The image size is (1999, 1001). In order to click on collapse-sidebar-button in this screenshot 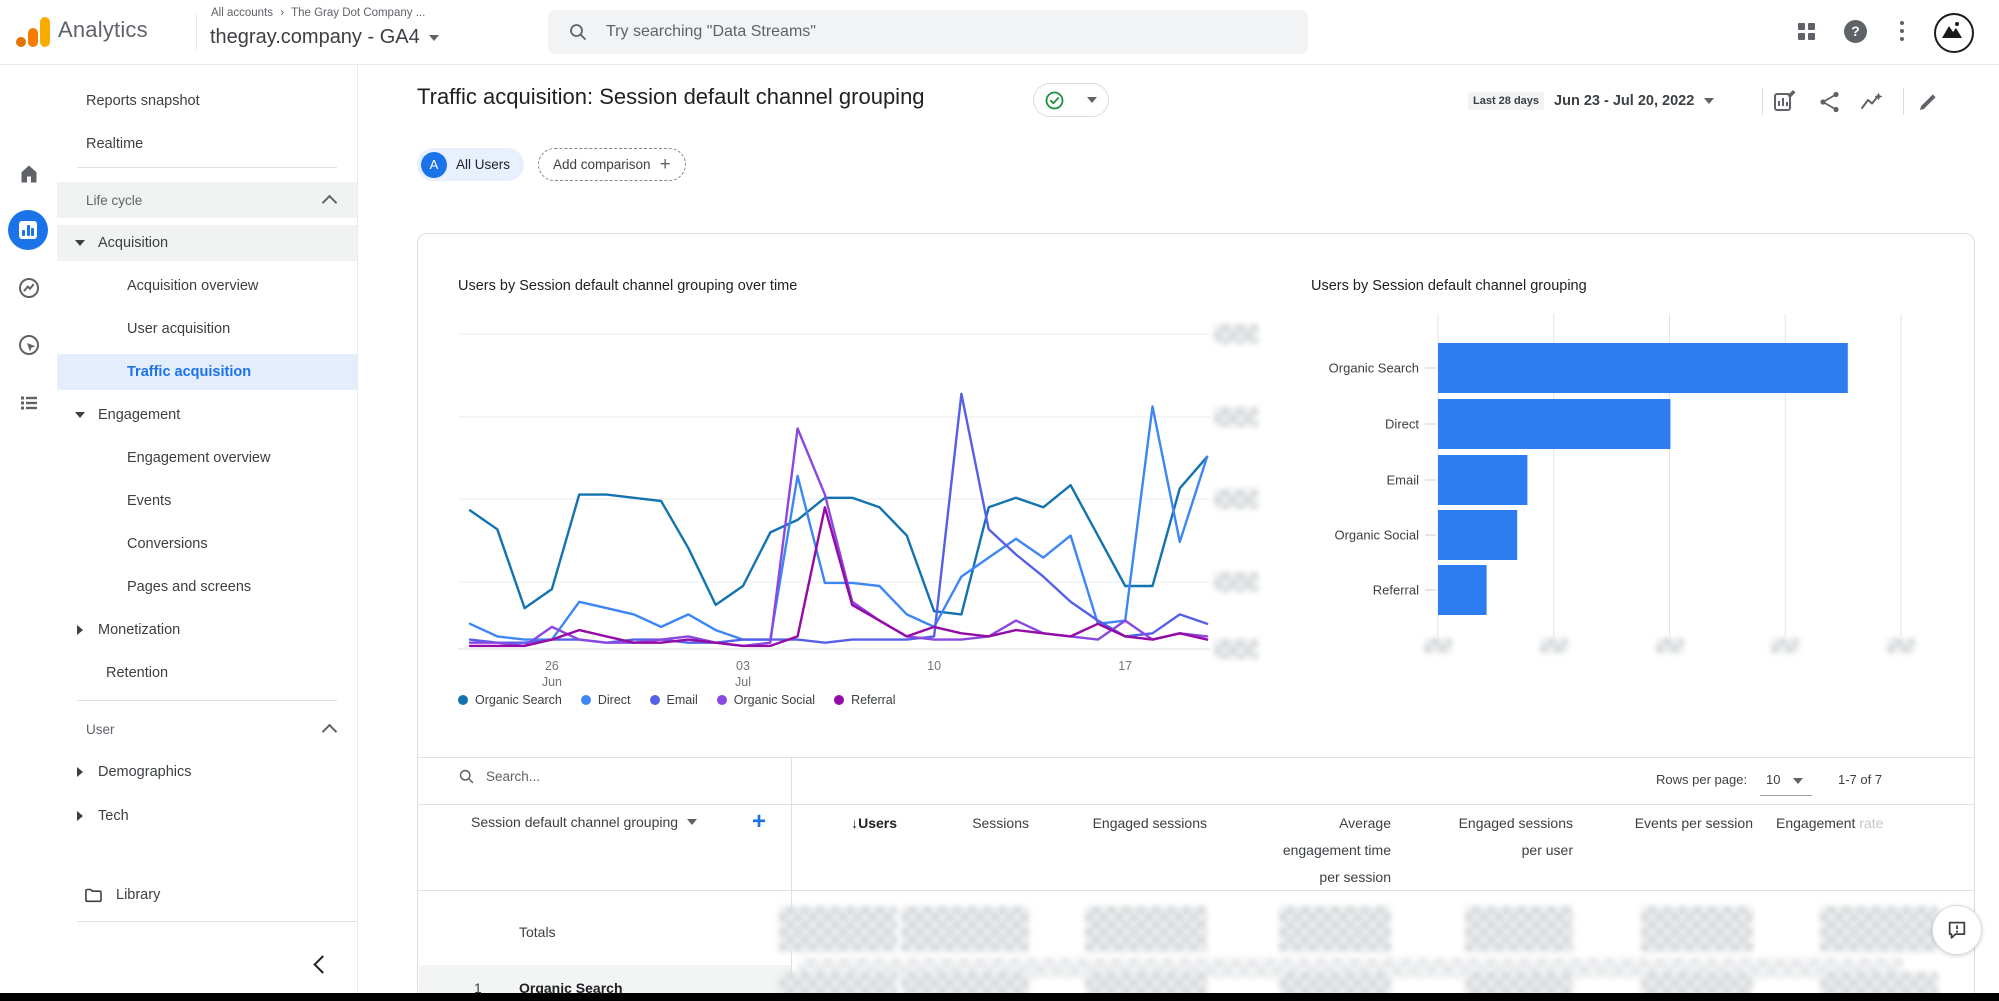, I will do `click(322, 964)`.